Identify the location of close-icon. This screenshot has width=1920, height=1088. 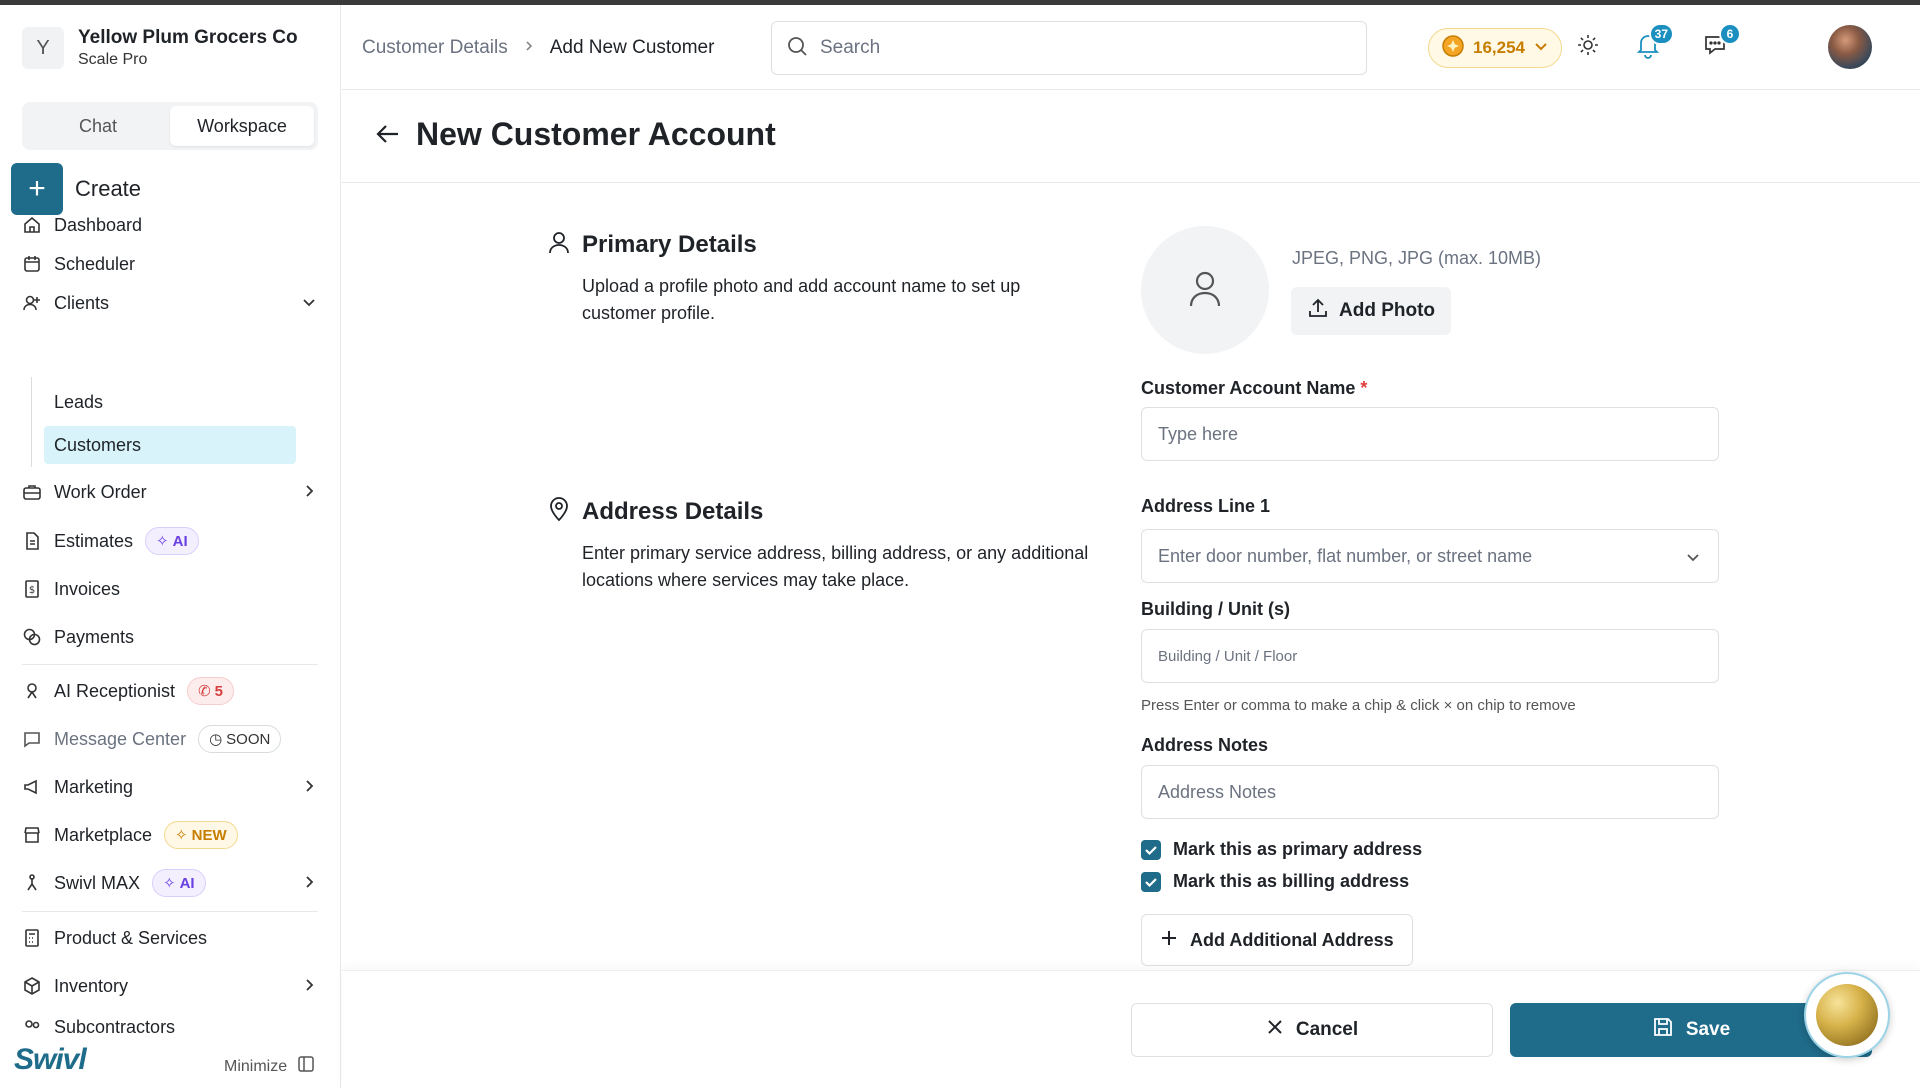
(1275, 1030).